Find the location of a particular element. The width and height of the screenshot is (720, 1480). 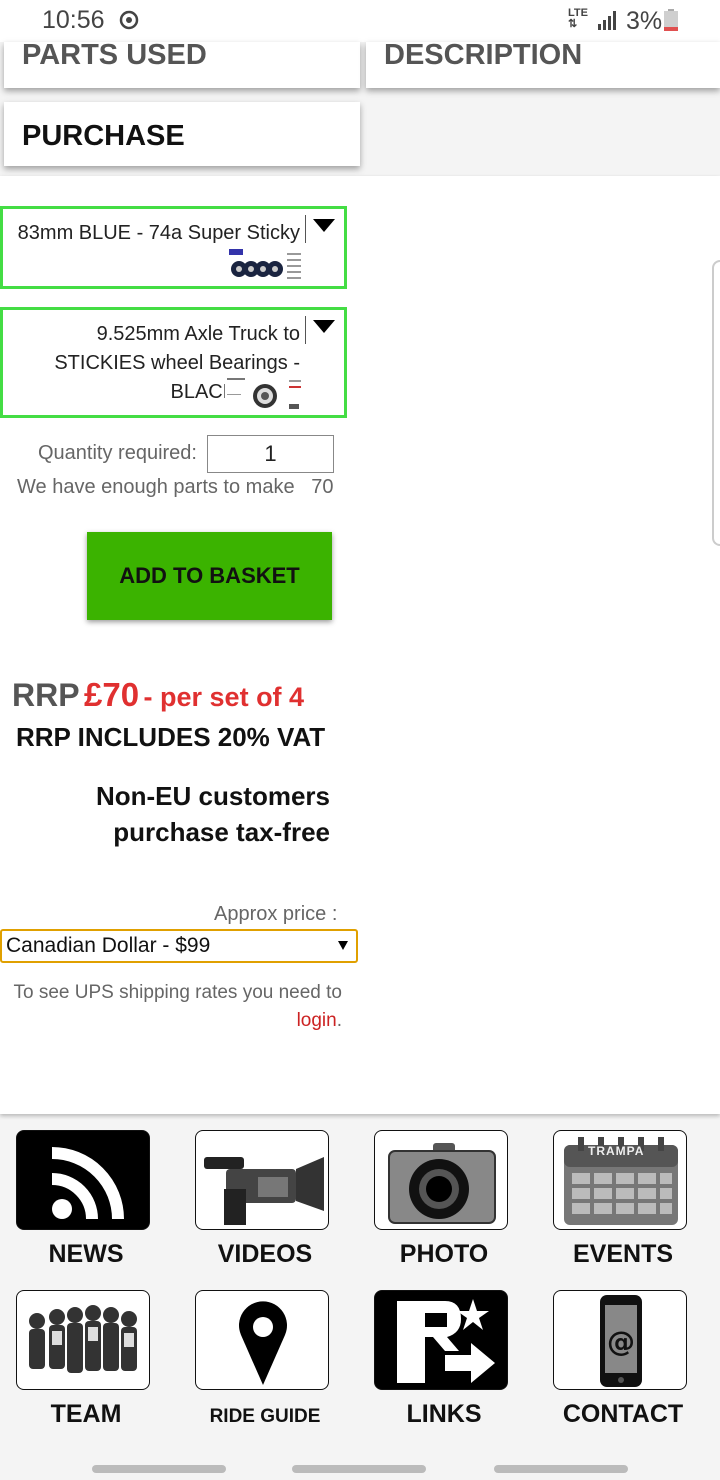

nav-label: RIDE GUIDE is located at coordinates (265, 1416).